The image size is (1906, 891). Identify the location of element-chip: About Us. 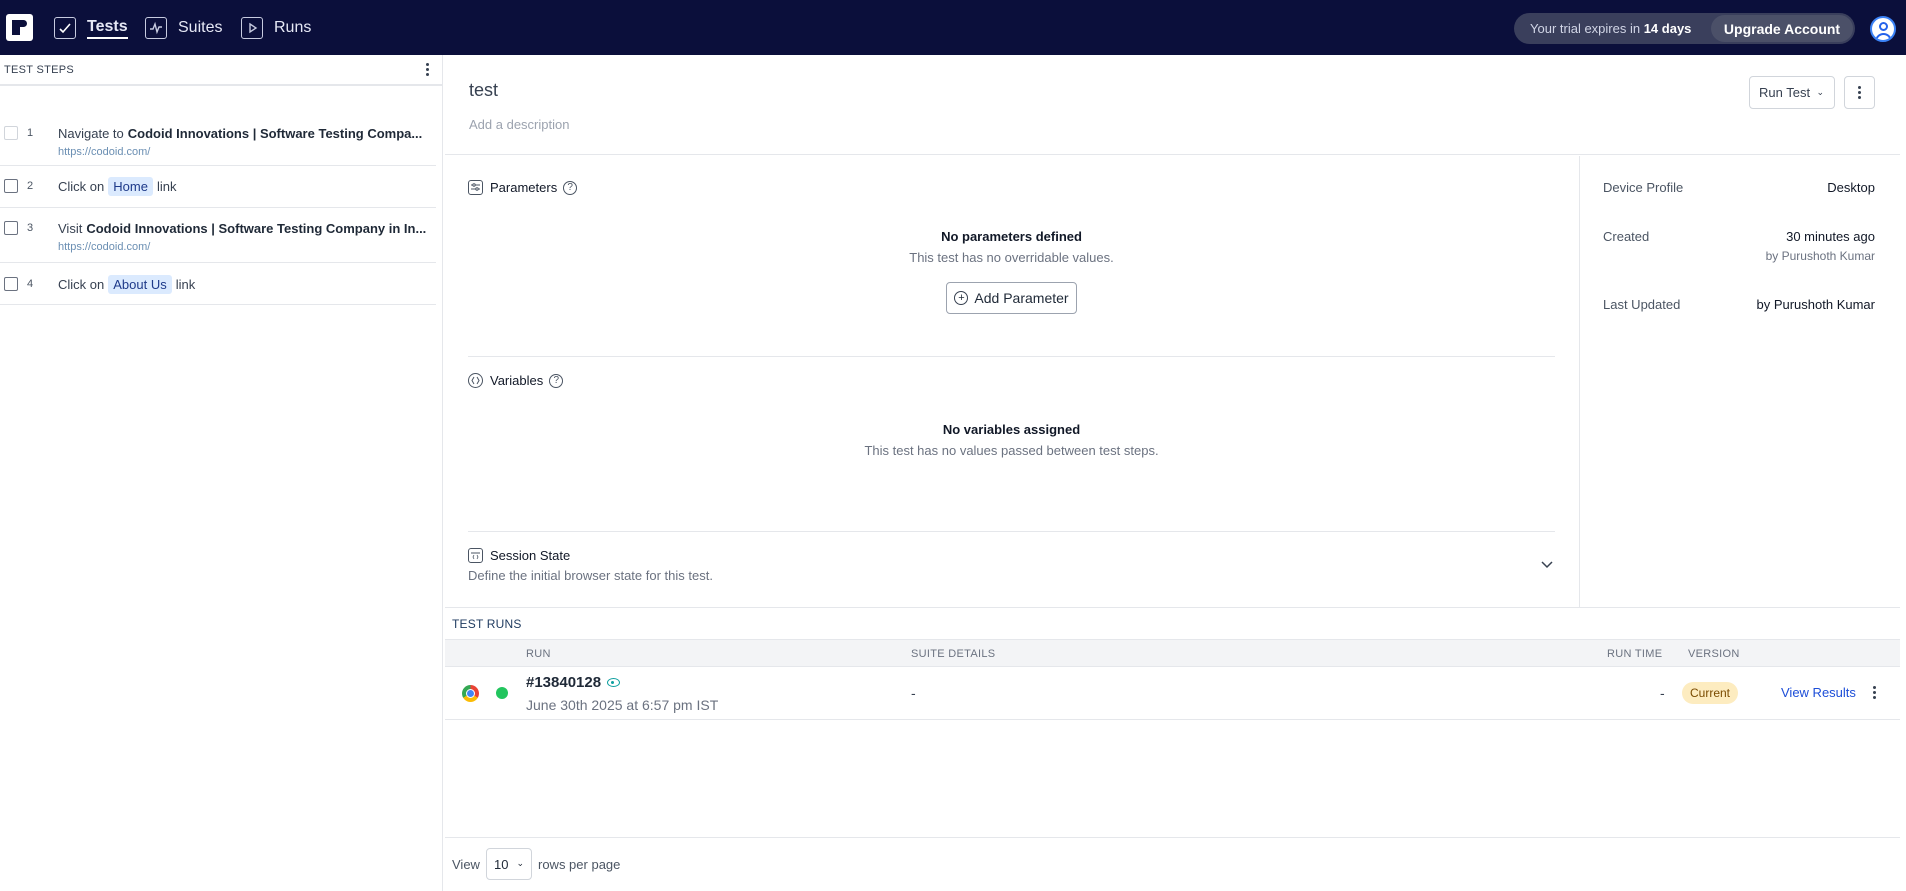
(140, 284).